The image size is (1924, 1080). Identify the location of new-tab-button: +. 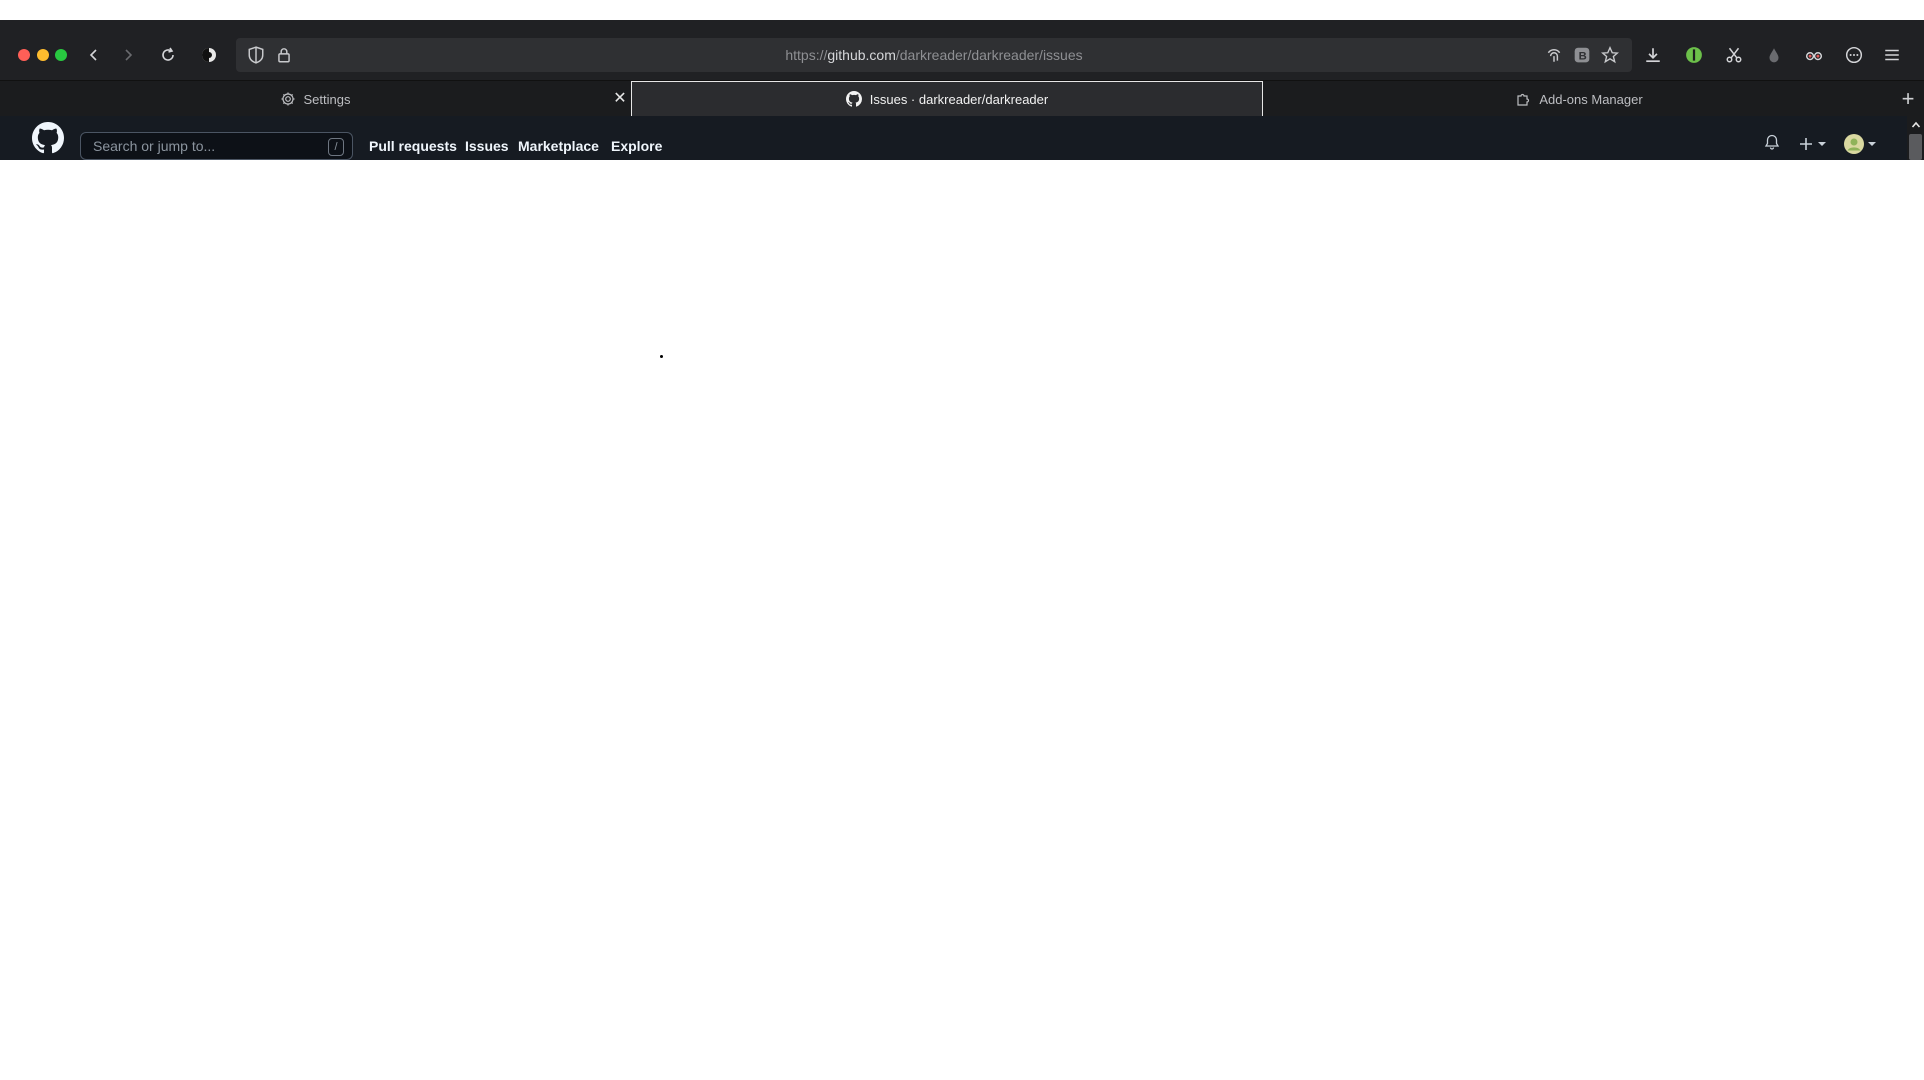
(1908, 99).